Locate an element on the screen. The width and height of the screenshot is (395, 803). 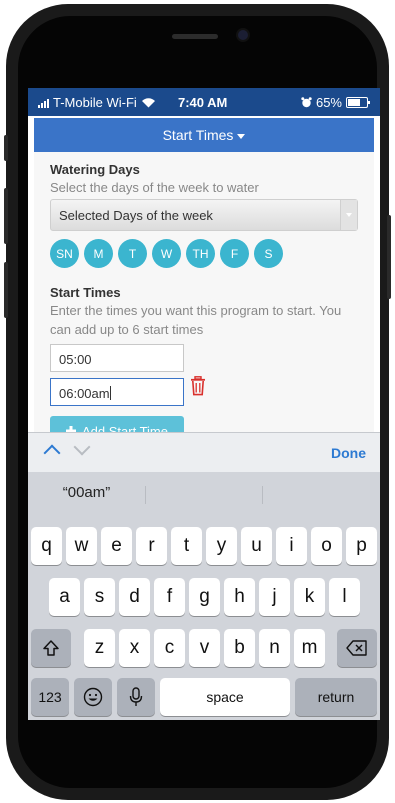
emoji-icon is located at coordinates (93, 697).